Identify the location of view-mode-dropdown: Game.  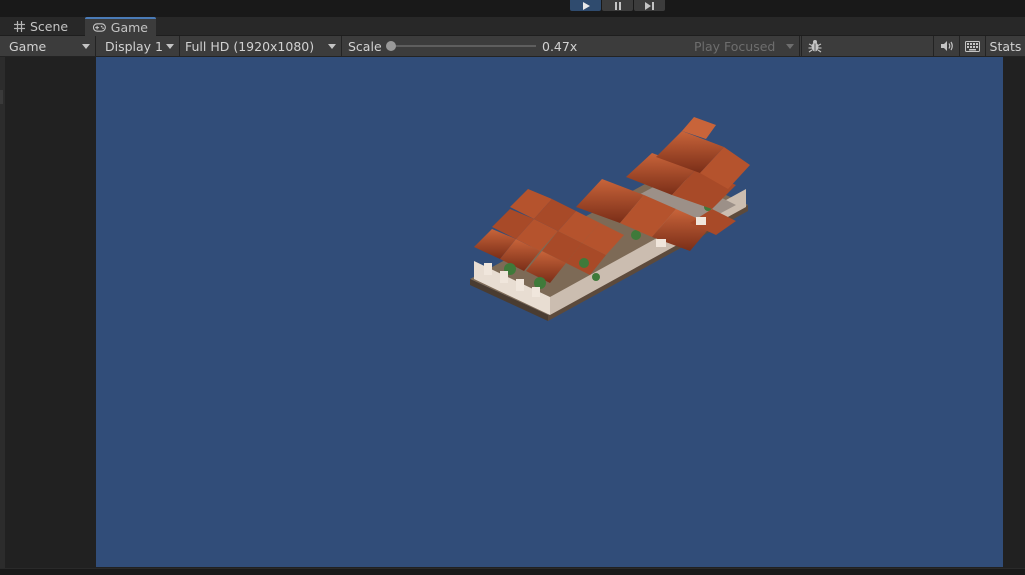
(50, 46).